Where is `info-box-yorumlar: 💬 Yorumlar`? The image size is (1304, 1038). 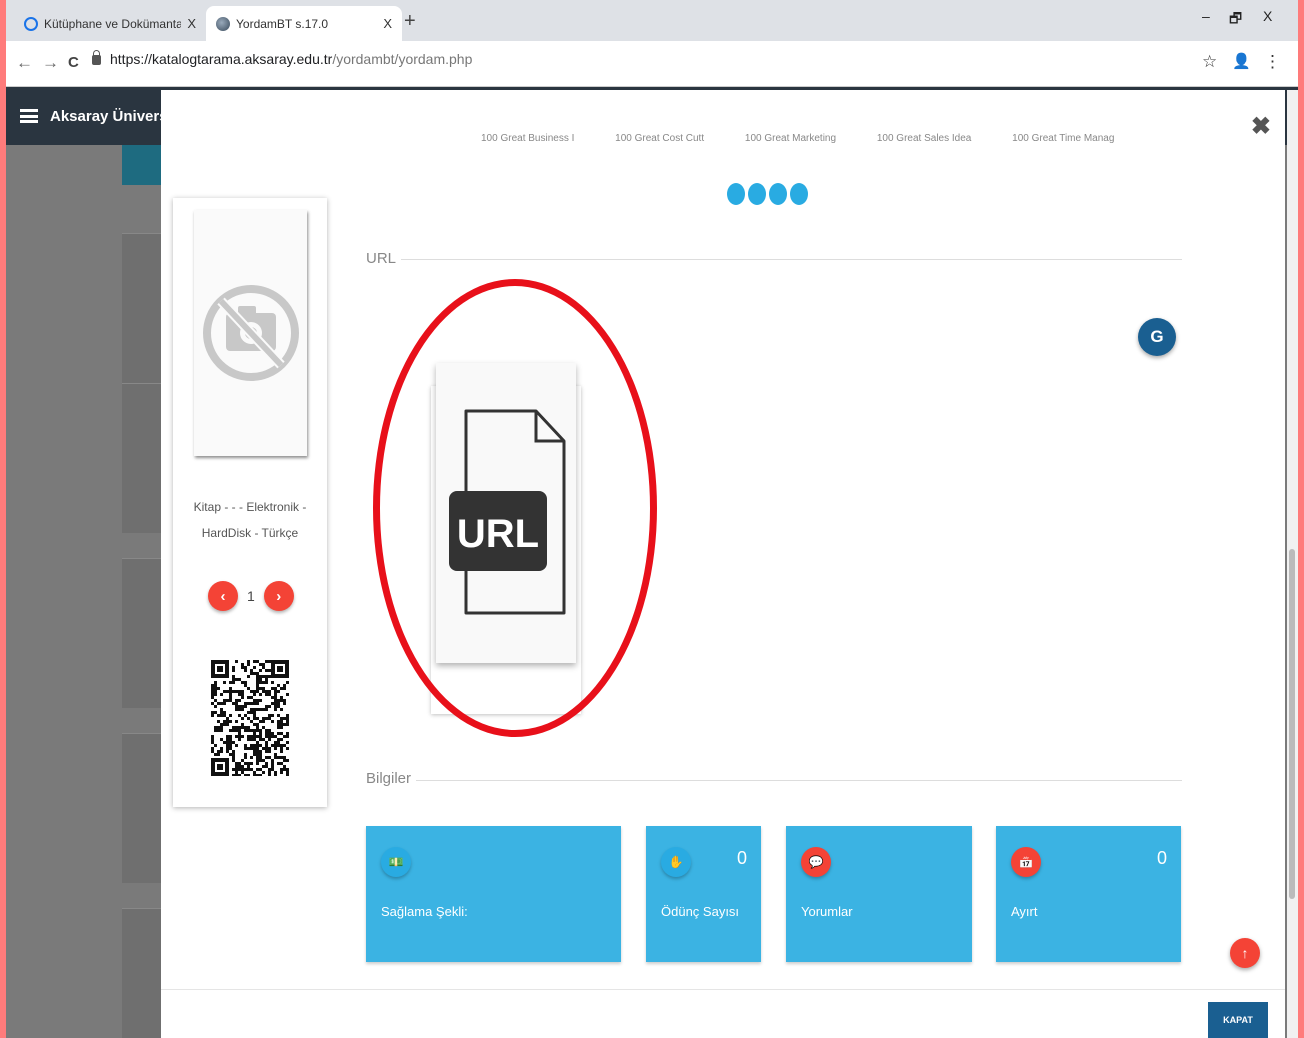
info-box-yorumlar: 💬 Yorumlar is located at coordinates (879, 894).